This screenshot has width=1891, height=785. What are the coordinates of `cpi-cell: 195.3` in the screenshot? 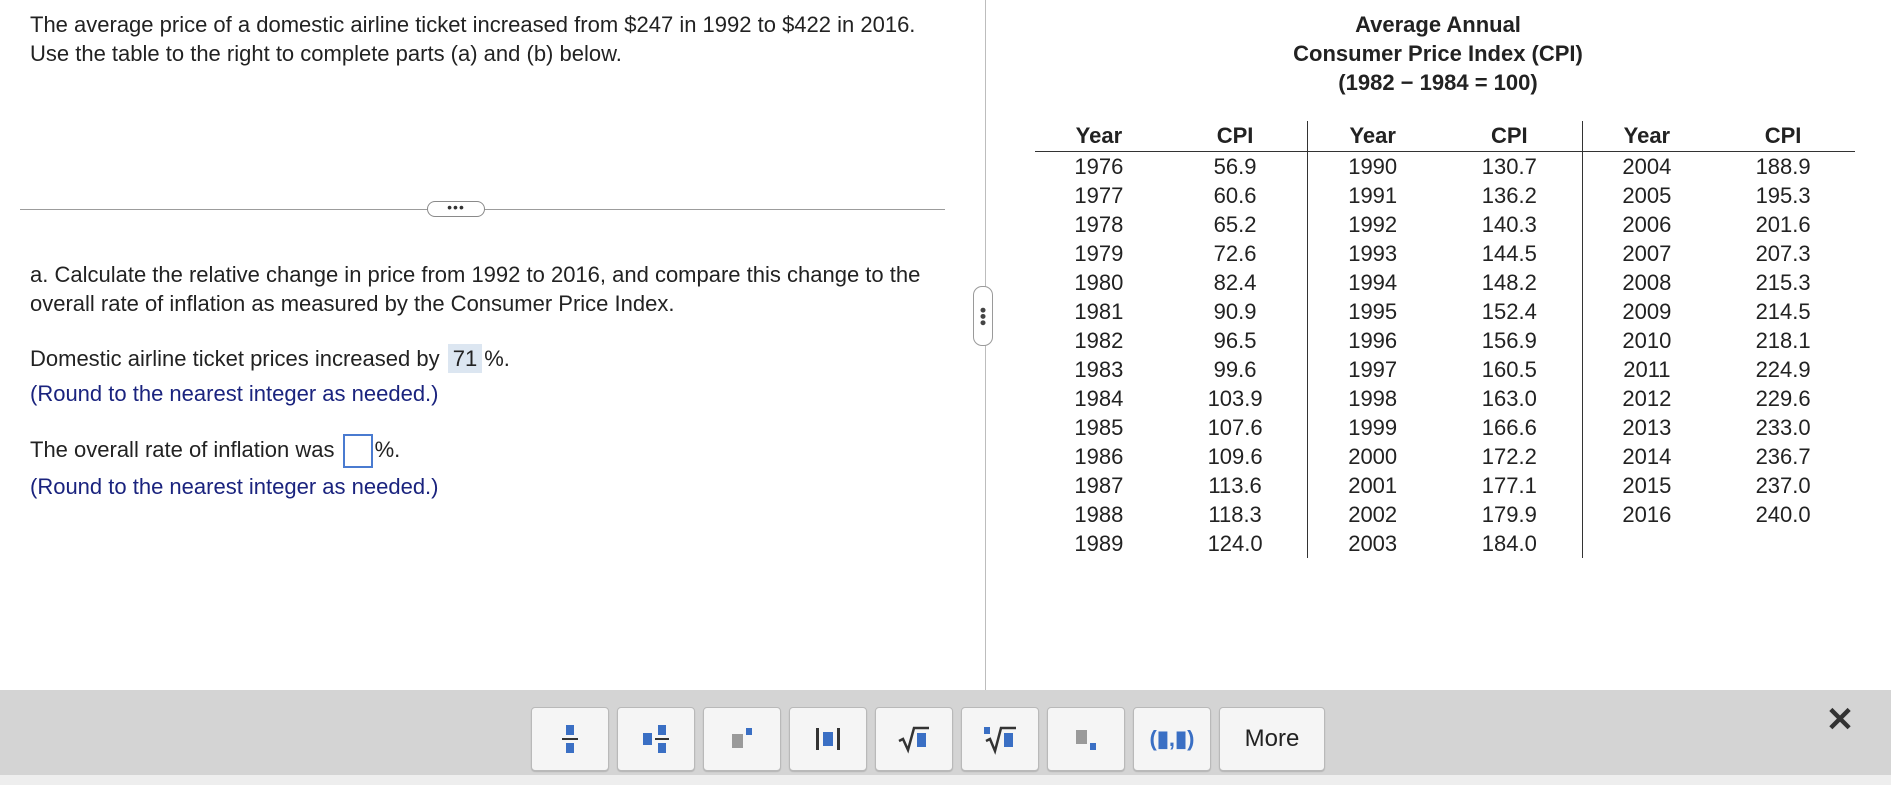 It's located at (1783, 195).